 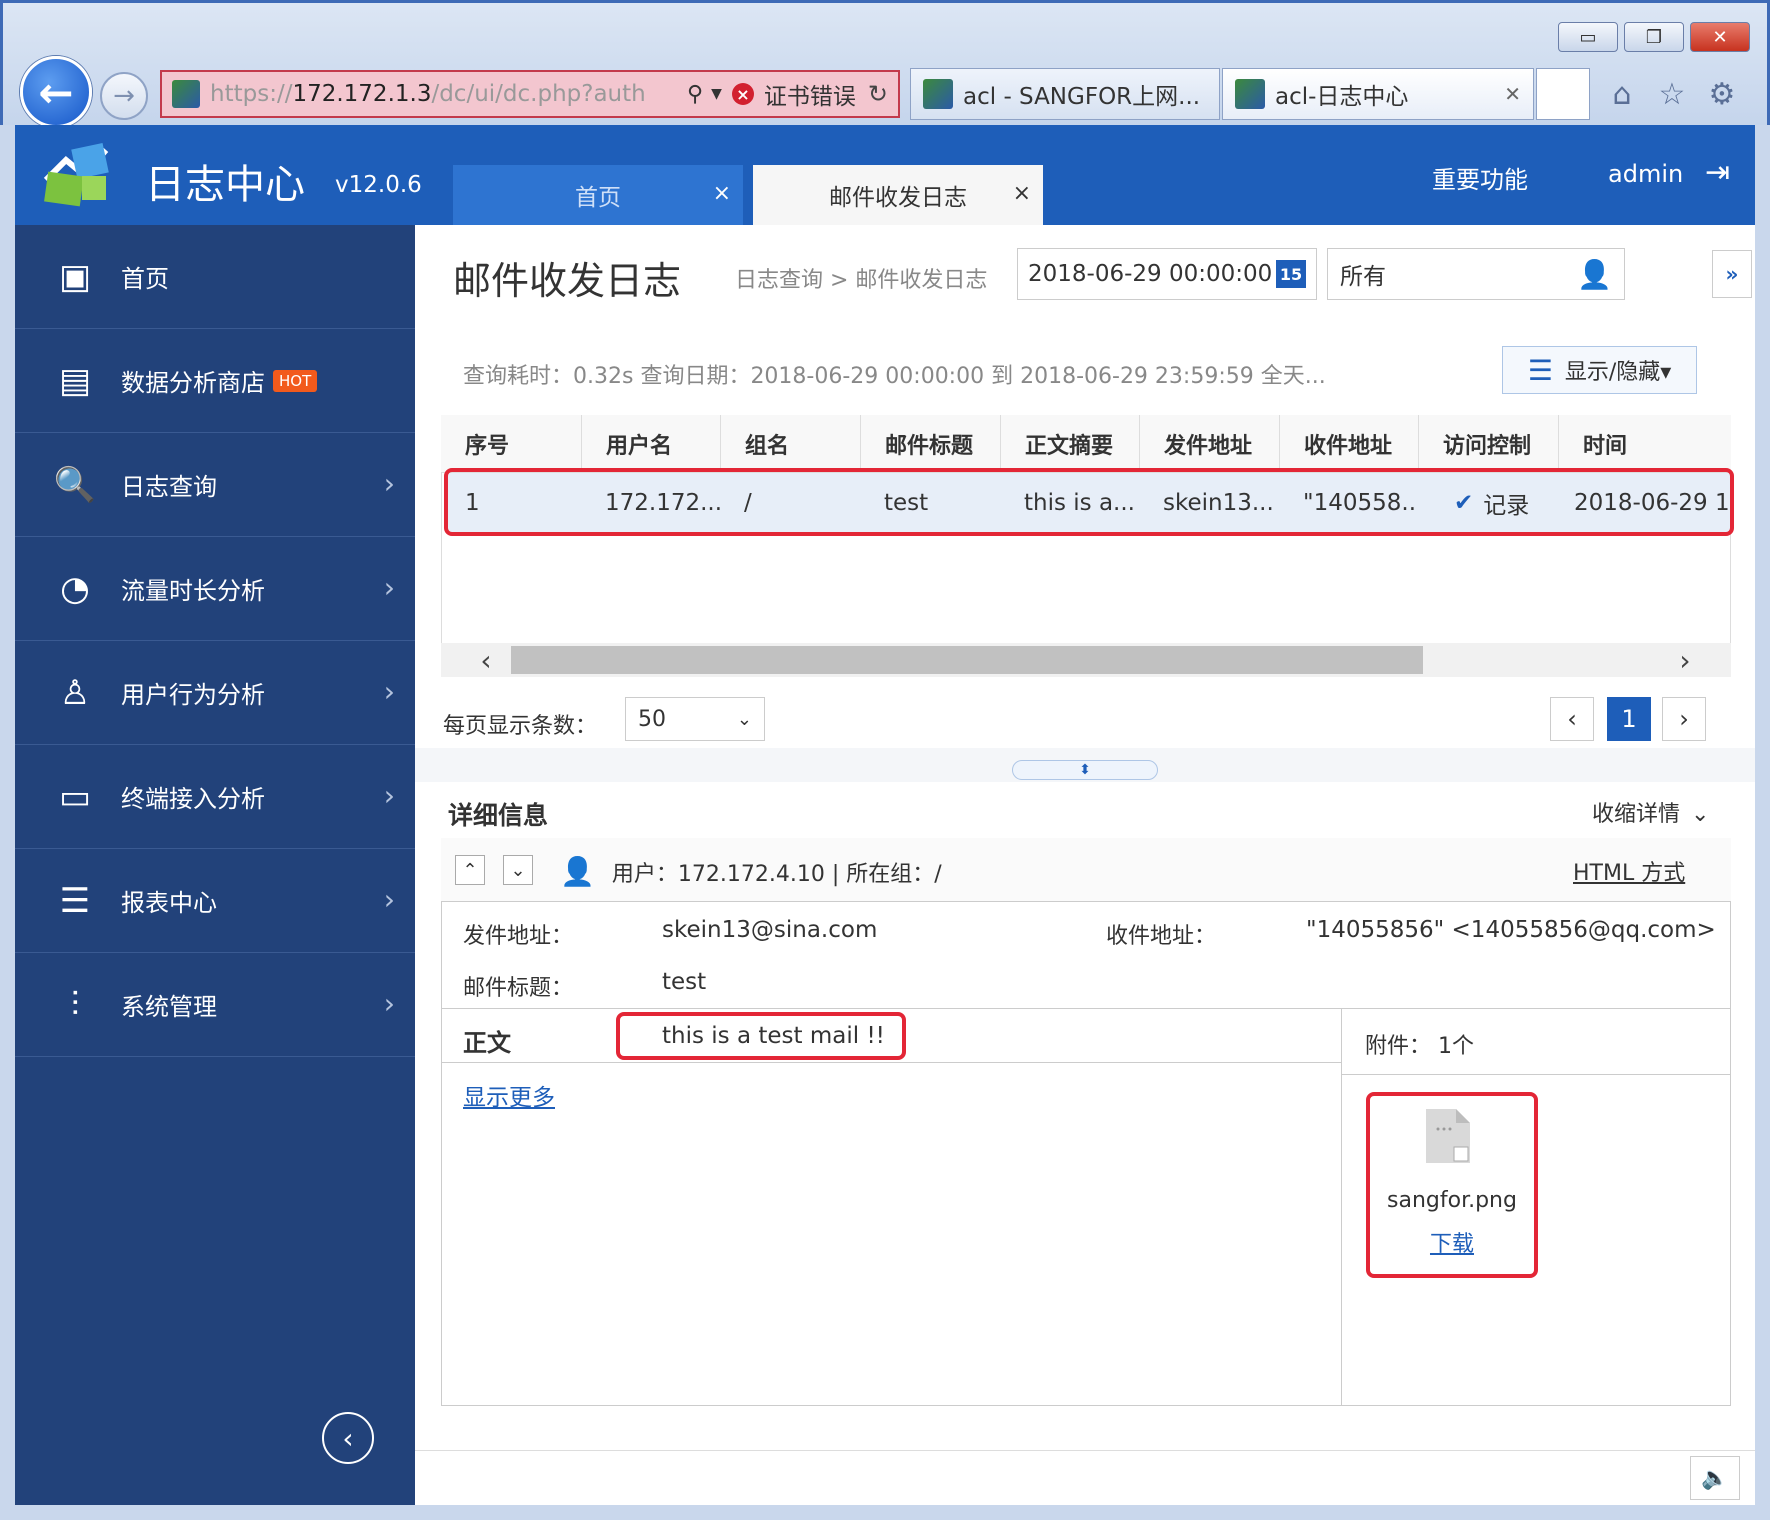 I want to click on minimize-button: ▭, so click(x=1588, y=37).